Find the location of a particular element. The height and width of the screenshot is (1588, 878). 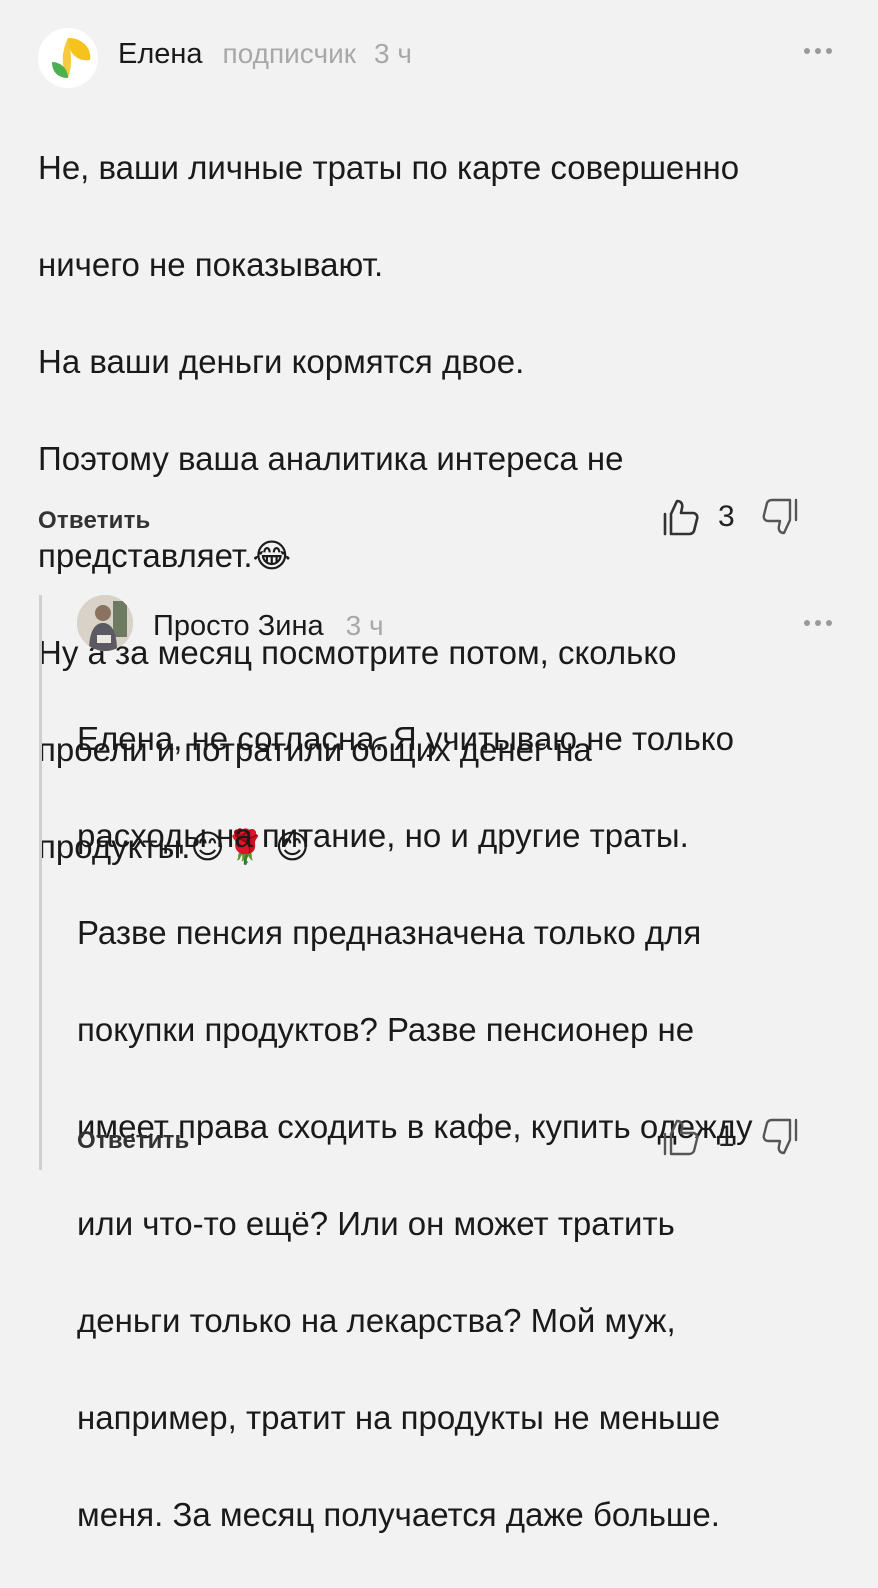

like-count: 3 is located at coordinates (726, 516).